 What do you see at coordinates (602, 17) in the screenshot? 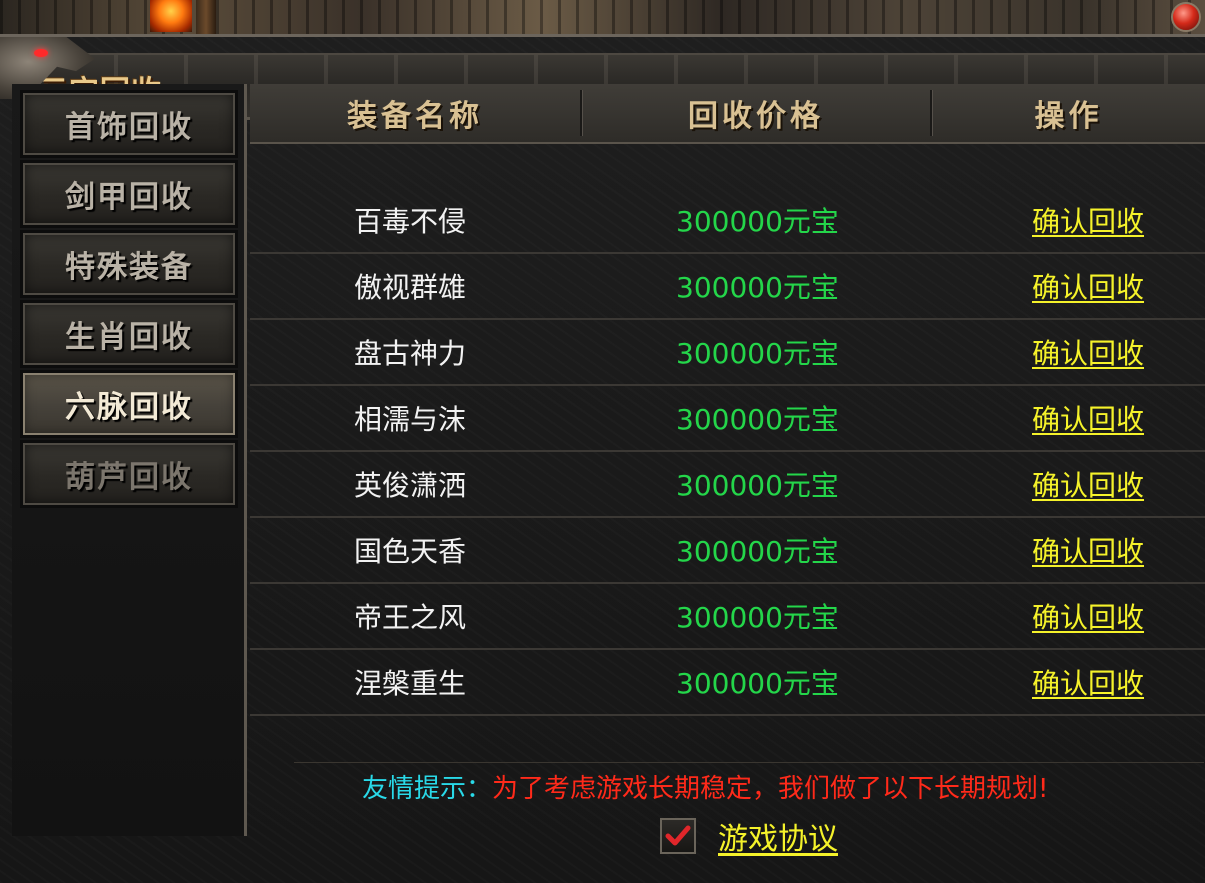
I see `top-scenery-strip` at bounding box center [602, 17].